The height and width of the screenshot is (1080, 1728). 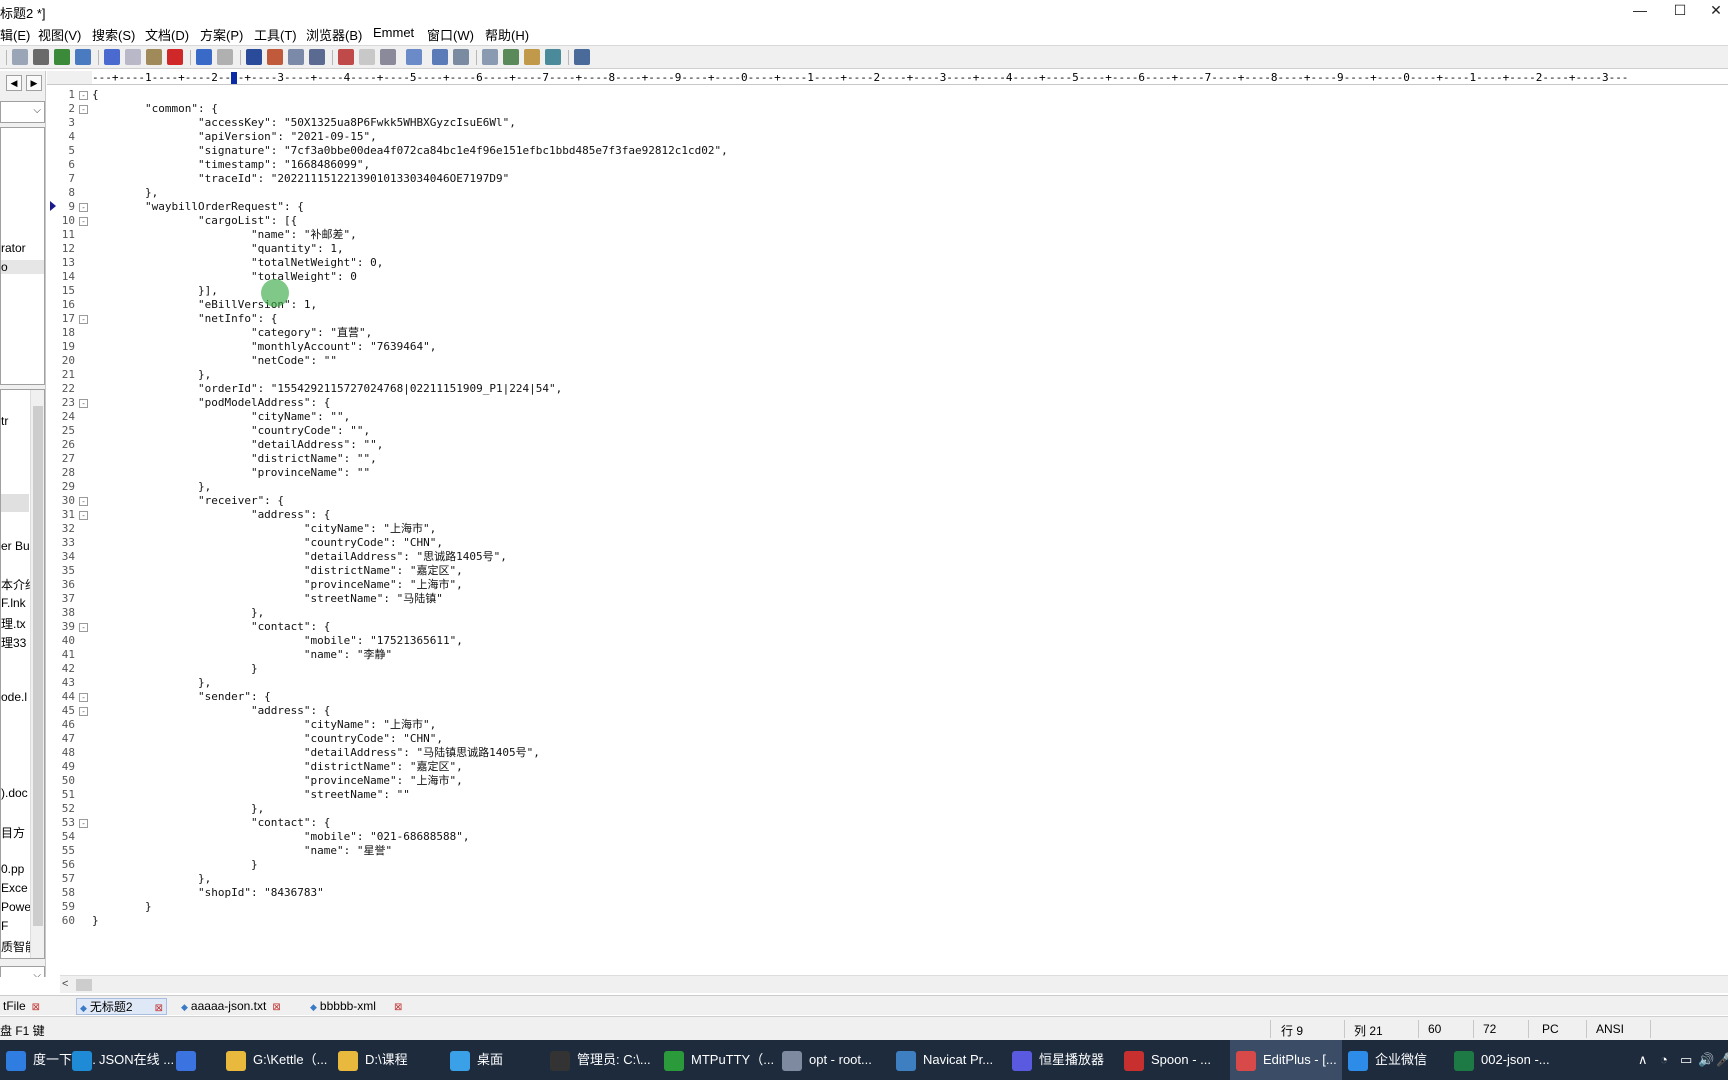 I want to click on goto-line-icon, so click(x=317, y=57).